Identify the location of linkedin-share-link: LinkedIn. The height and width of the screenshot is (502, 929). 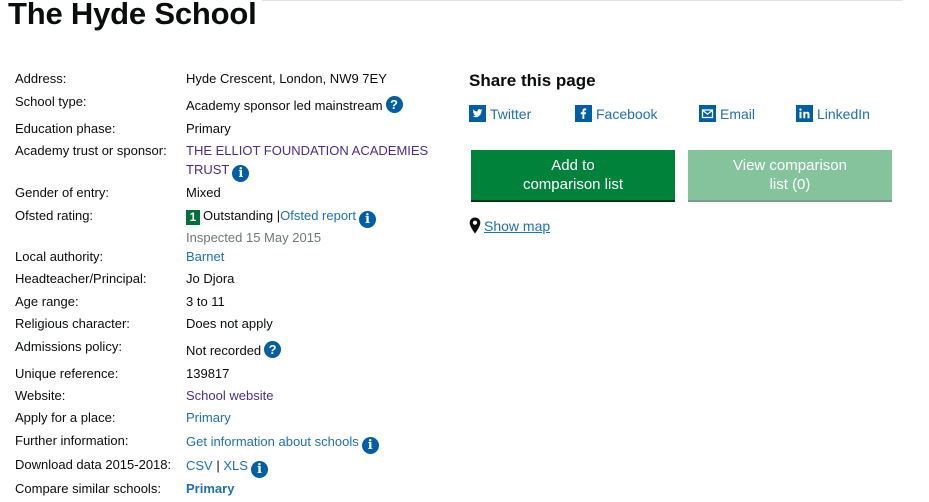
(833, 114).